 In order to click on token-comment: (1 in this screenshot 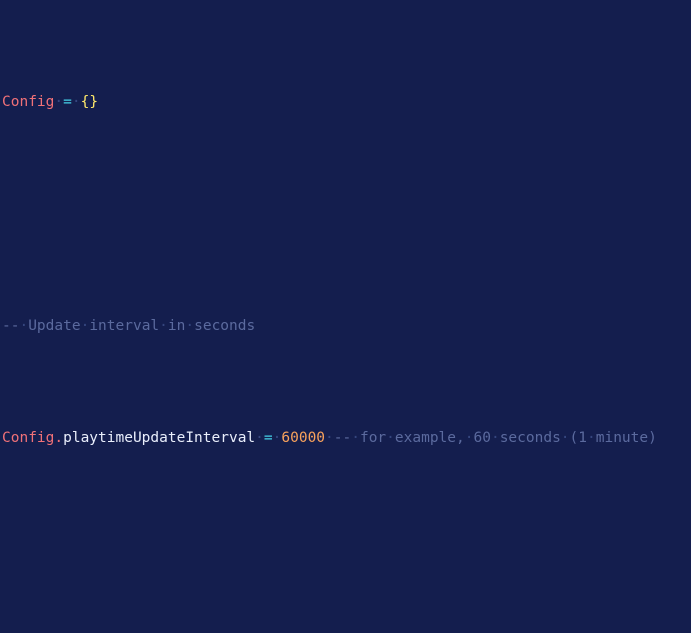, I will do `click(578, 437)`.